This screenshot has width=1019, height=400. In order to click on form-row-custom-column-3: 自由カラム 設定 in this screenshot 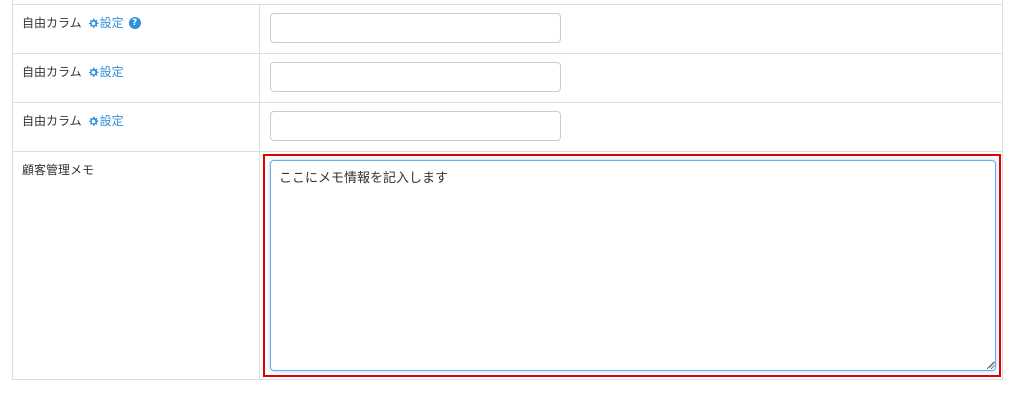, I will do `click(507, 127)`.